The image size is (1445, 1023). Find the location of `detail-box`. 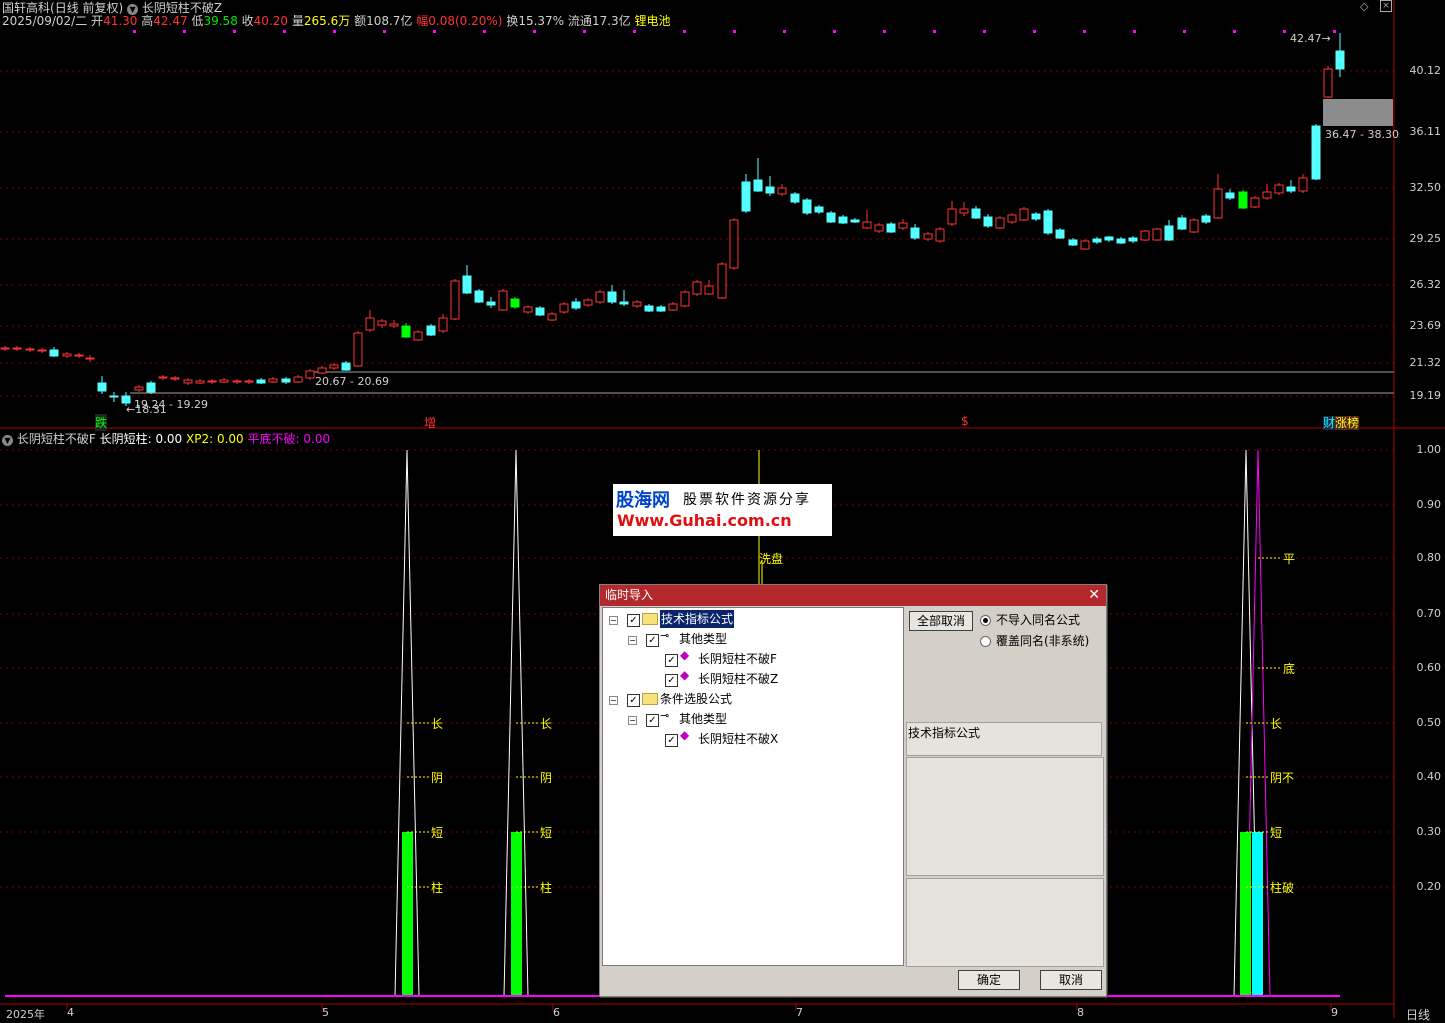

detail-box is located at coordinates (1005, 922).